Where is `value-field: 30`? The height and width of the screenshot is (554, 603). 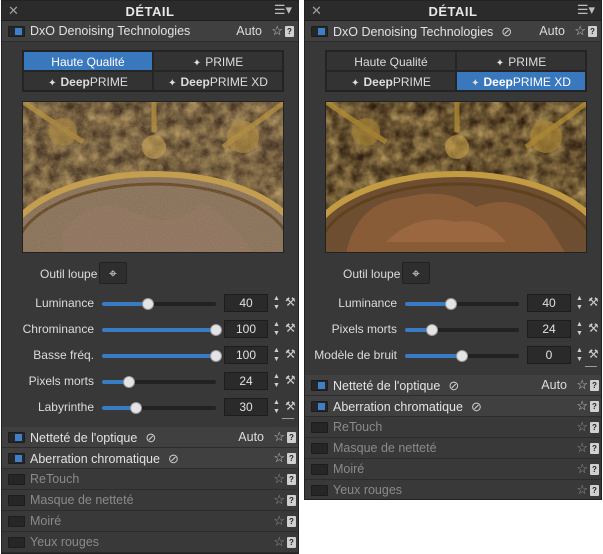 value-field: 30 is located at coordinates (246, 407).